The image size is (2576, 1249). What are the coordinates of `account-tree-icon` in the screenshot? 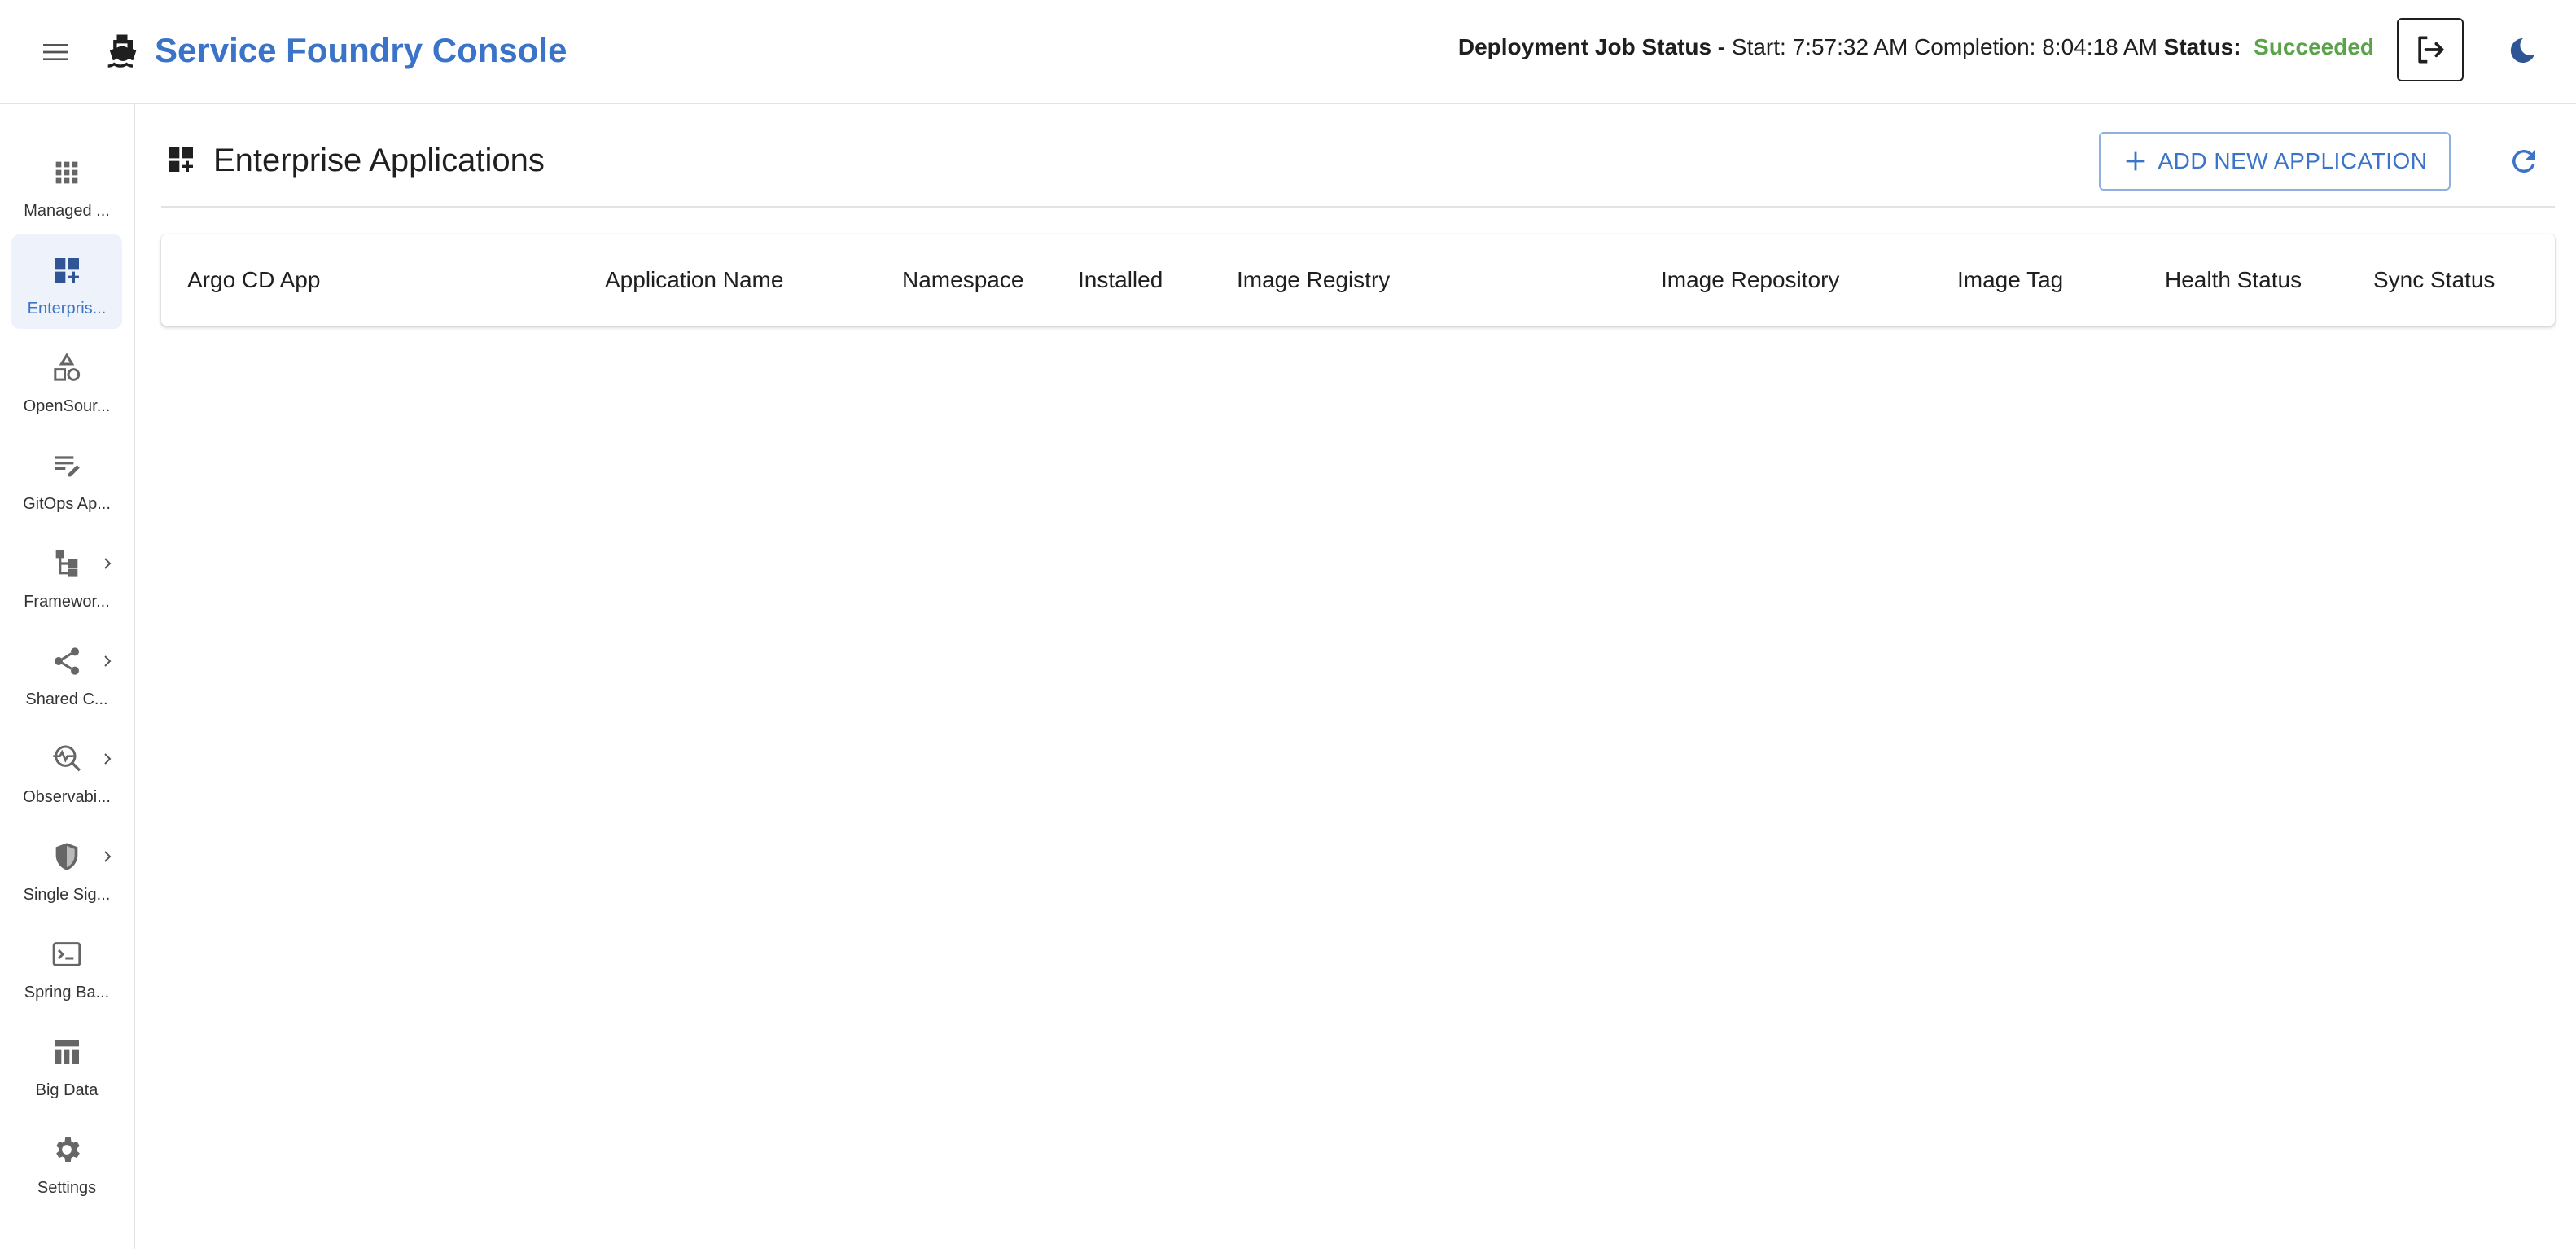 It's located at (67, 563).